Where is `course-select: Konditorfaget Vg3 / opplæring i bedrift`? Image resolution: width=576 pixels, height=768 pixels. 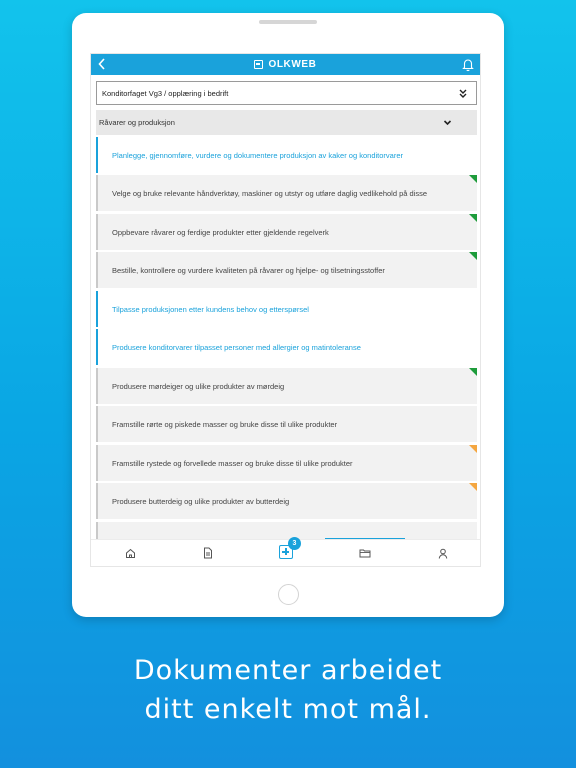
course-select: Konditorfaget Vg3 / opplæring i bedrift is located at coordinates (286, 93).